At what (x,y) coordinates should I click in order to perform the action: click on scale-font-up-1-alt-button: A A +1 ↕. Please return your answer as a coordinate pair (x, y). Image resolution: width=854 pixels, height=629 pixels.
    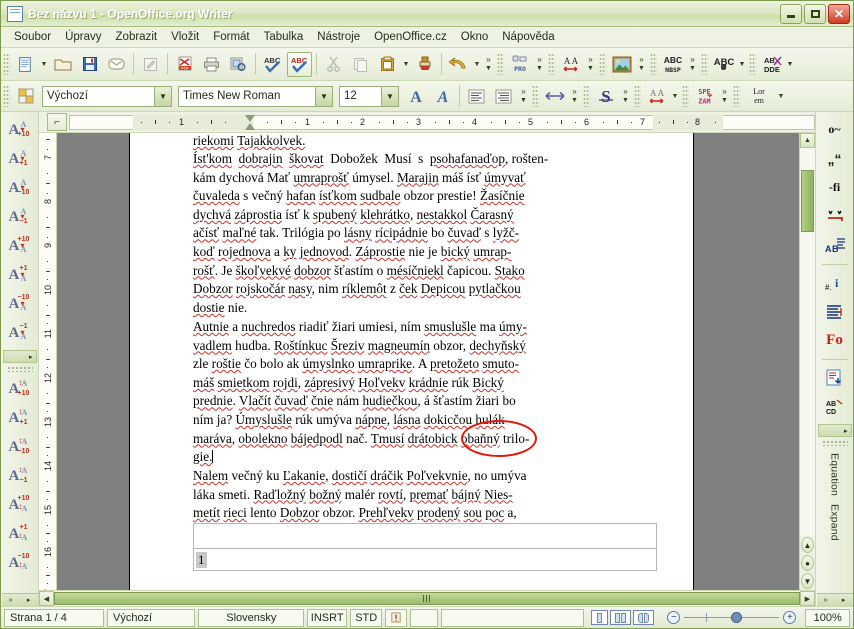
    Looking at the image, I should click on (20, 533).